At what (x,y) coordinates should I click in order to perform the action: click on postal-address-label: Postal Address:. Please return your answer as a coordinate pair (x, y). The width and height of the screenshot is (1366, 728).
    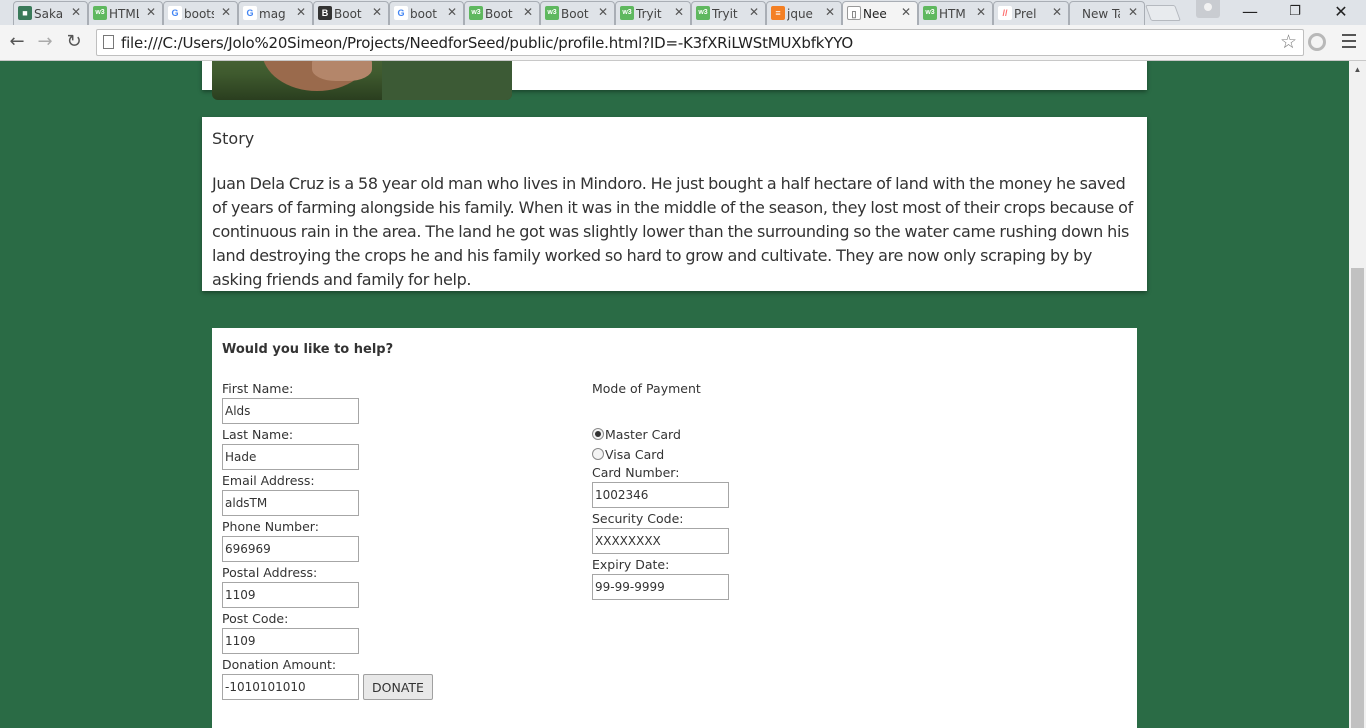
    Looking at the image, I should click on (270, 572).